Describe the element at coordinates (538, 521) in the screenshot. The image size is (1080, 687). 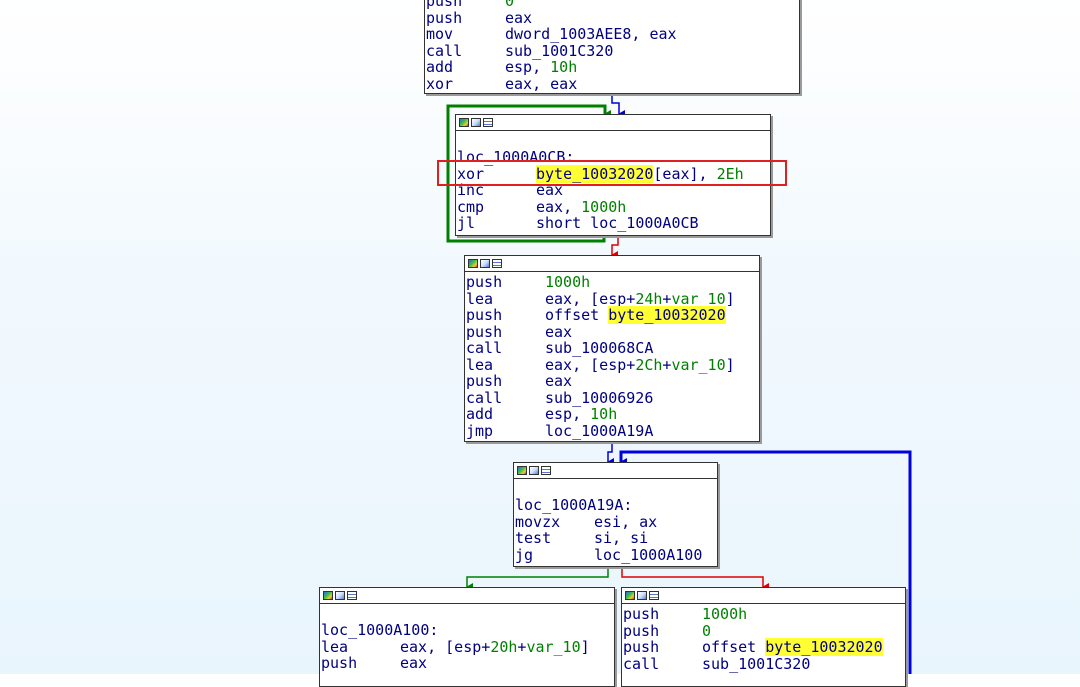
I see `mnemonic: movzx` at that location.